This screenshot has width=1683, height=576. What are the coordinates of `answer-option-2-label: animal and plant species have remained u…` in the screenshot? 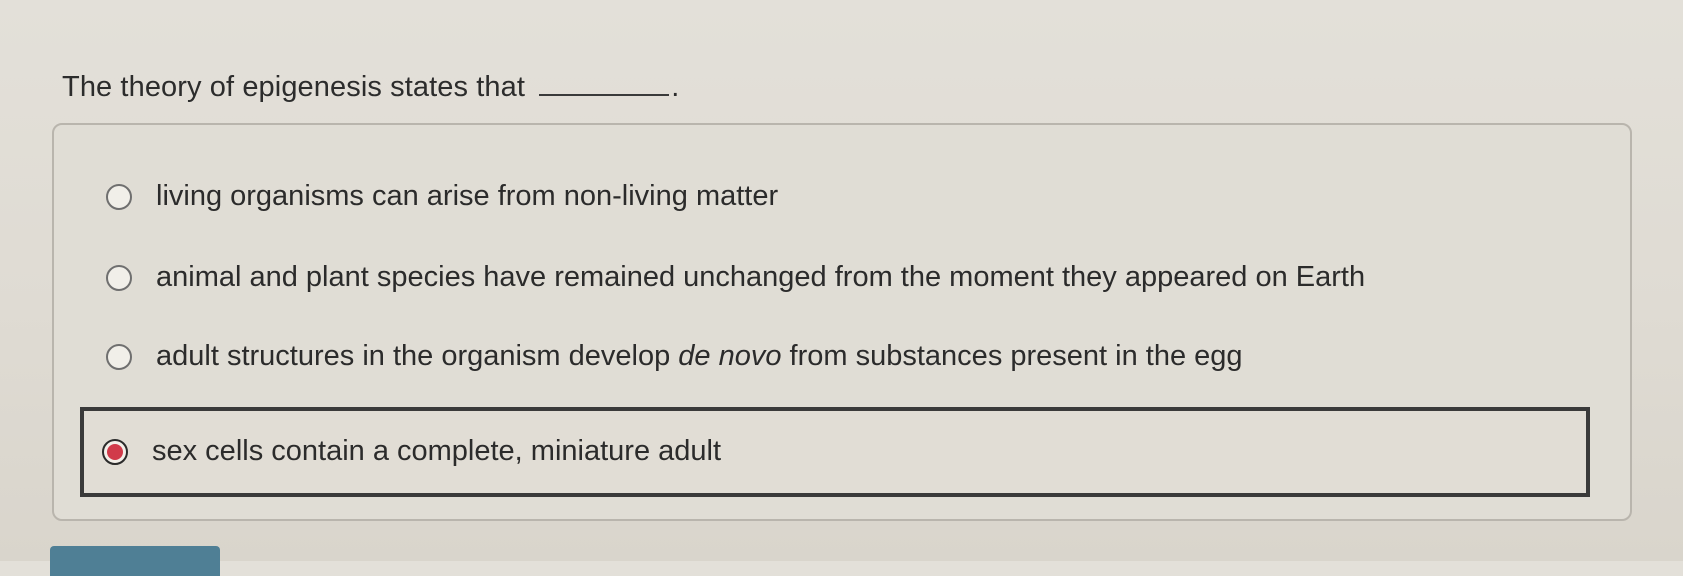 It's located at (761, 277).